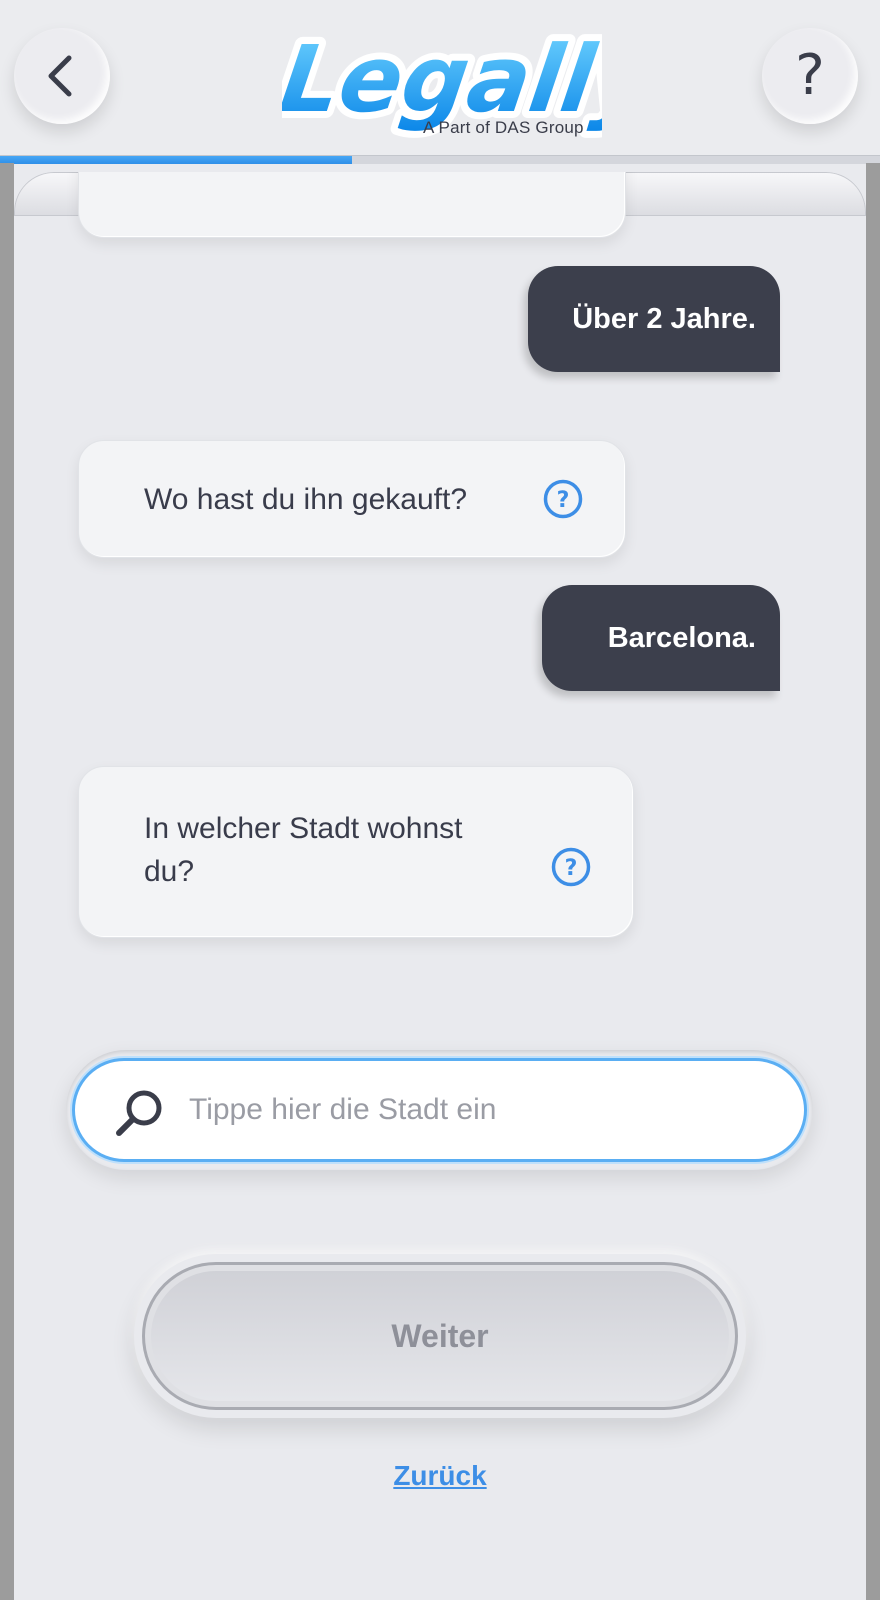  I want to click on next-button-frame: Weiter, so click(440, 1336).